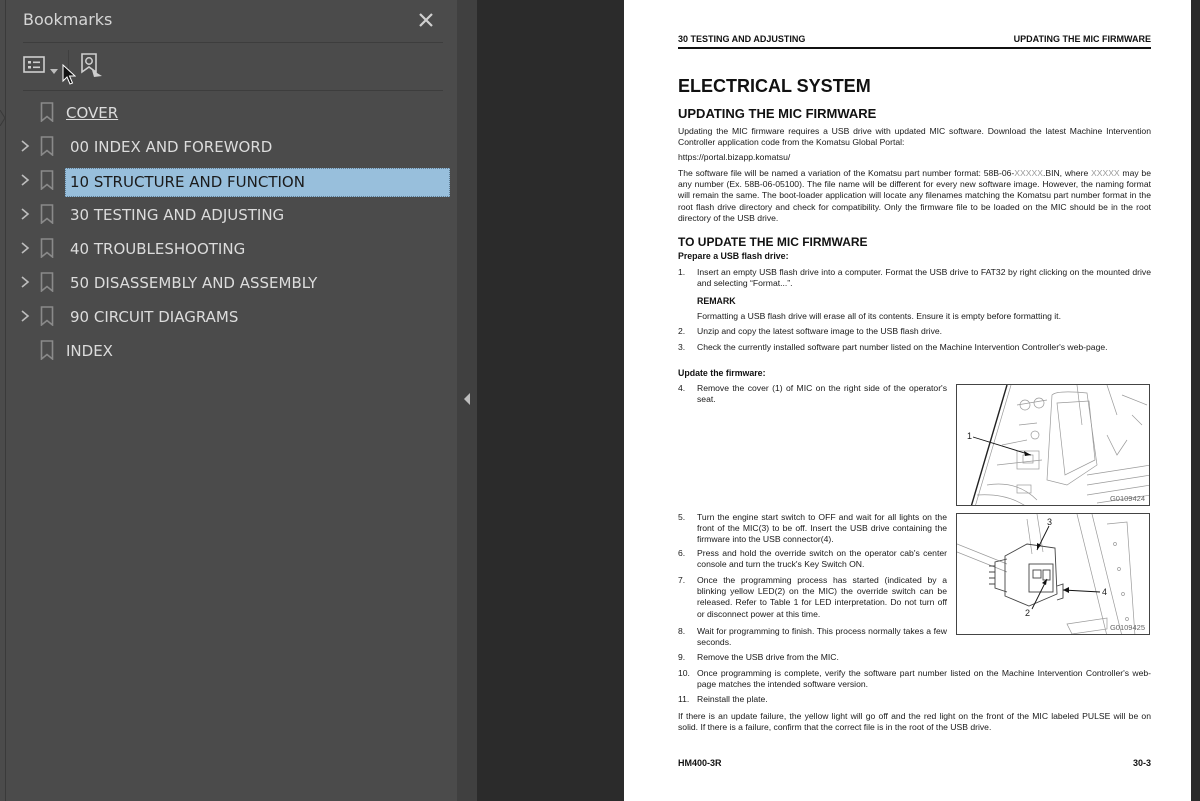 Image resolution: width=1200 pixels, height=801 pixels. What do you see at coordinates (716, 301) in the screenshot?
I see `remark-heading: REMARK` at bounding box center [716, 301].